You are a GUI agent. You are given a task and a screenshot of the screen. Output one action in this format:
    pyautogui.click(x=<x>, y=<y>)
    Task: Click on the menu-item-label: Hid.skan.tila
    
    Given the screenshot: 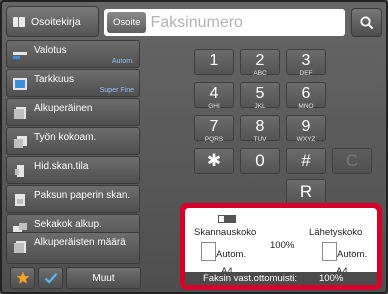 What is the action you would take?
    pyautogui.click(x=61, y=166)
    